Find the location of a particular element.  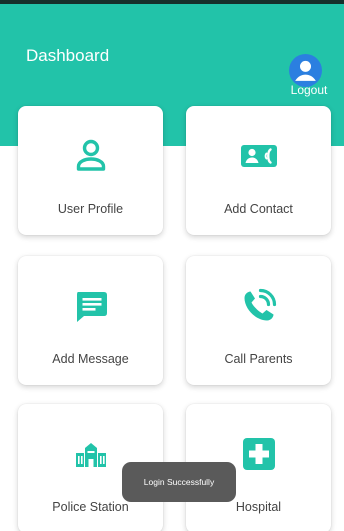

message-icon is located at coordinates (91, 307).